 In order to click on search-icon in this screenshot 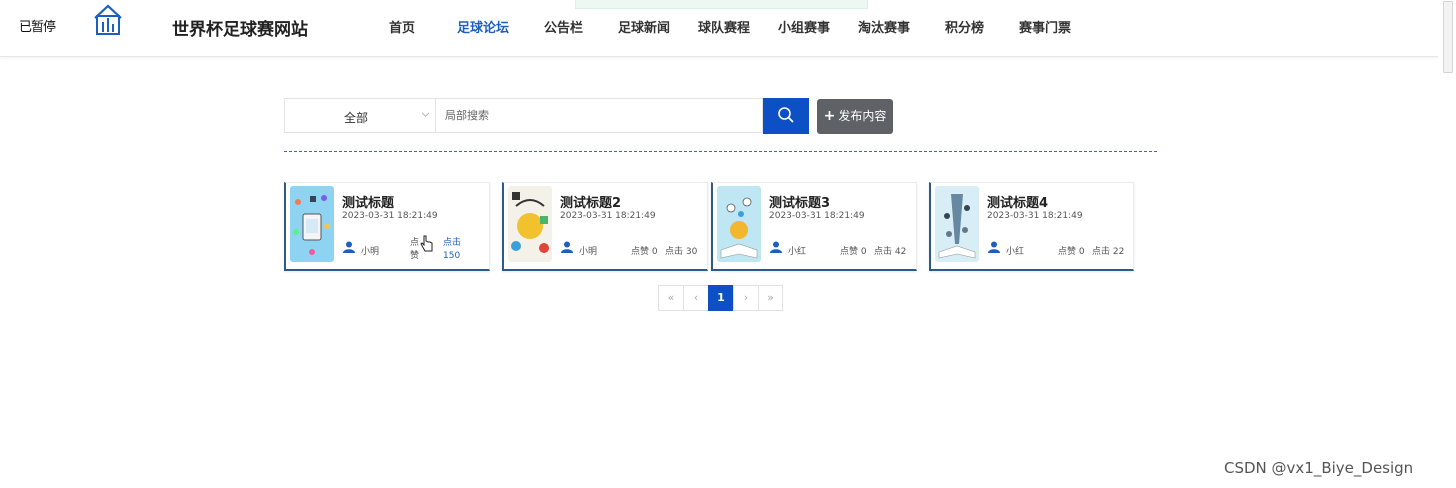, I will do `click(786, 114)`.